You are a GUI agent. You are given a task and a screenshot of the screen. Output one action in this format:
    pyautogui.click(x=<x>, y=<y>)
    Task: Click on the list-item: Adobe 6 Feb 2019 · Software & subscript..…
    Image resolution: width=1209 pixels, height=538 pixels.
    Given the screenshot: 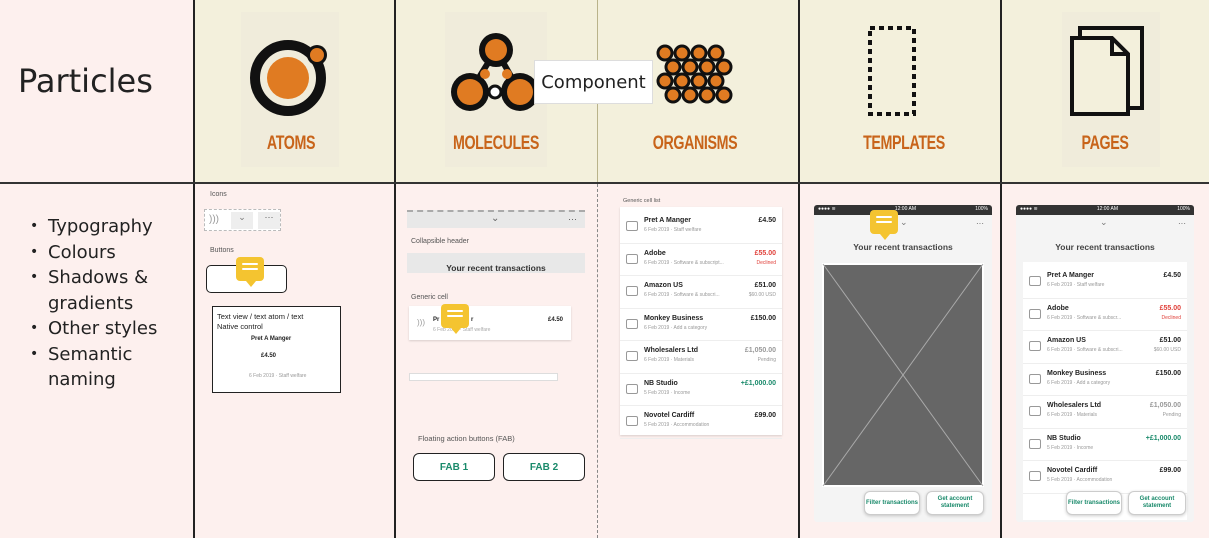 What is the action you would take?
    pyautogui.click(x=701, y=260)
    